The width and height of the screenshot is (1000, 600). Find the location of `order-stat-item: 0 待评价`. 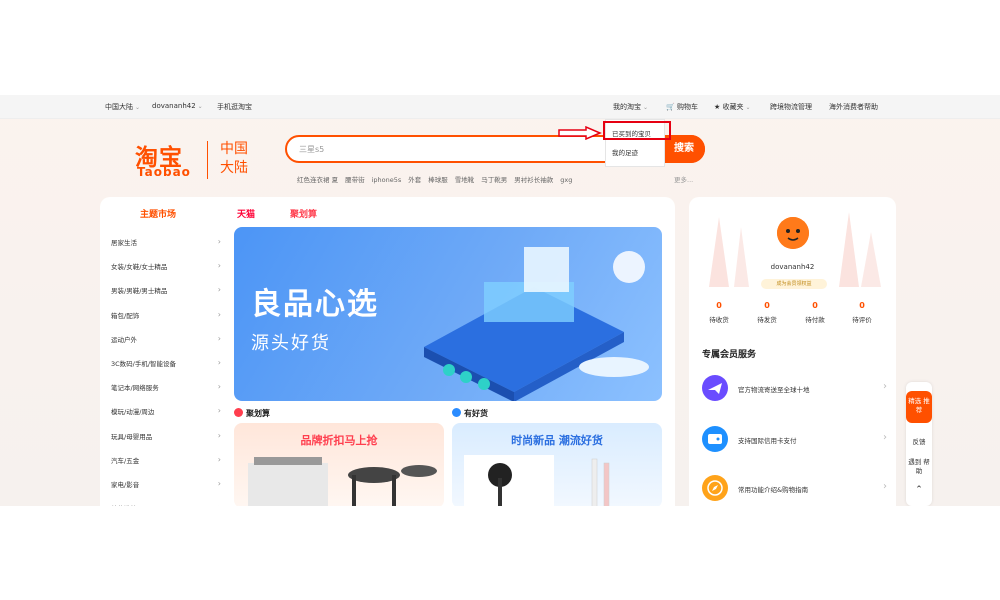

order-stat-item: 0 待评价 is located at coordinates (862, 312).